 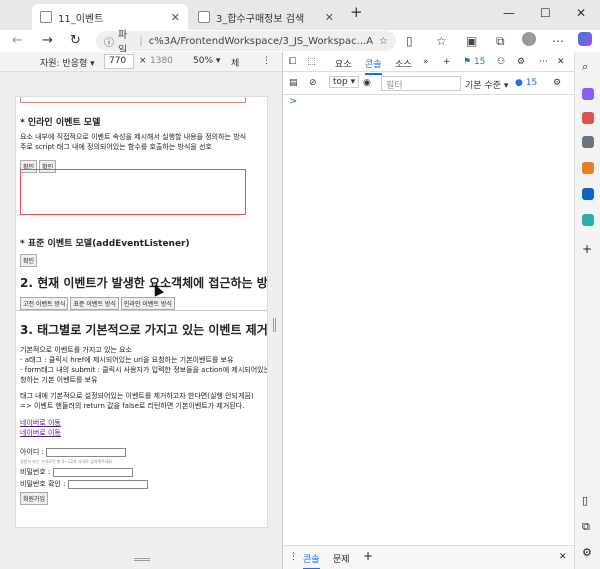 What do you see at coordinates (110, 17) in the screenshot?
I see `tab-events: 11_이벤트 ✕` at bounding box center [110, 17].